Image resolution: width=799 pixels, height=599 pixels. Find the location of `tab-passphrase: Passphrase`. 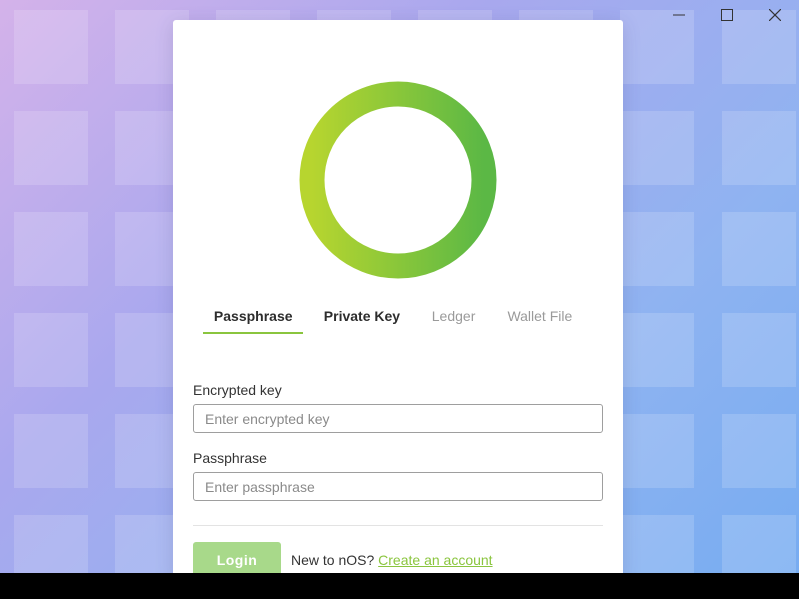

tab-passphrase: Passphrase is located at coordinates (253, 317).